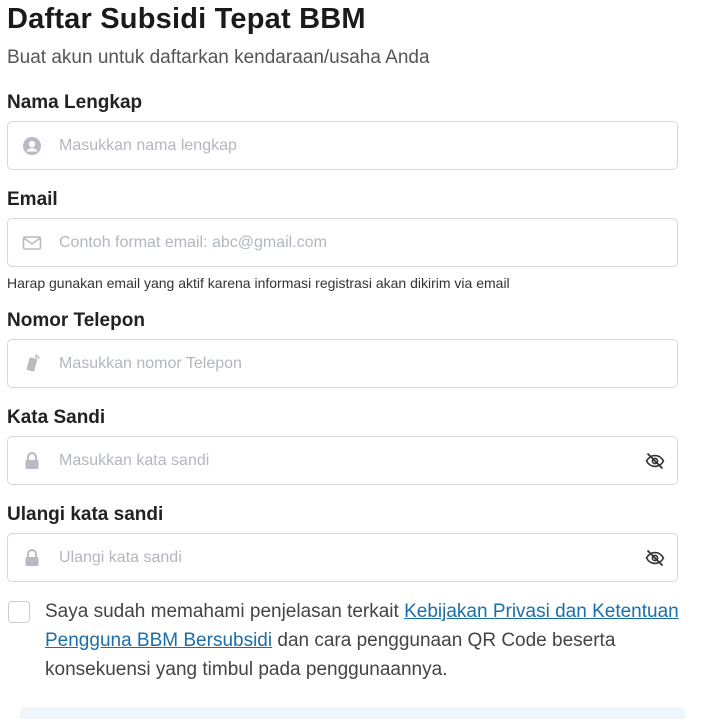 This screenshot has height=719, width=705. Describe the element at coordinates (32, 146) in the screenshot. I see `user-circle-icon` at that location.